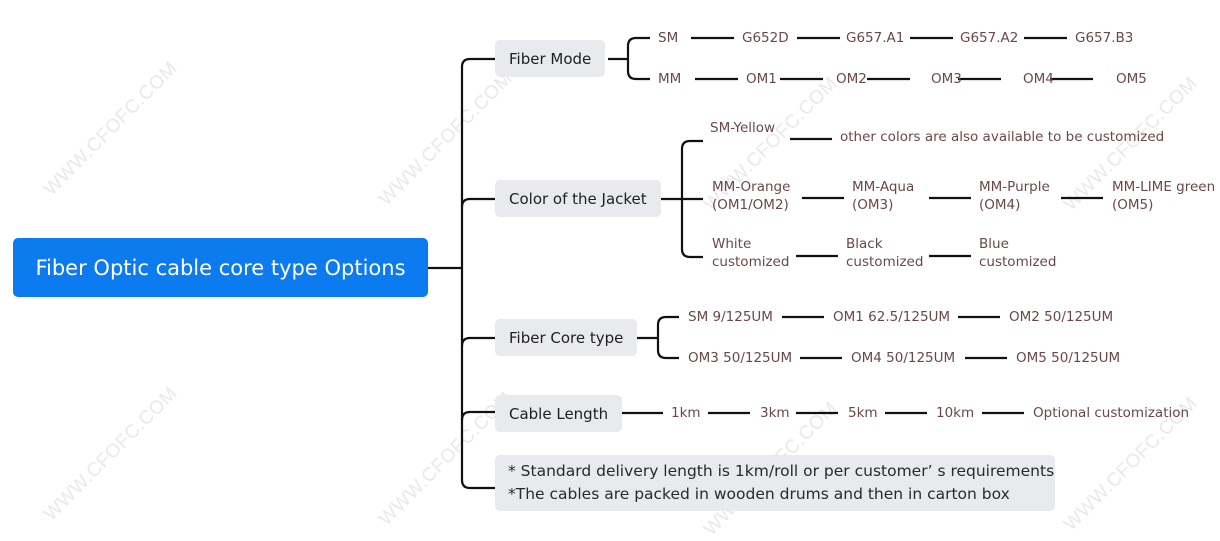 The image size is (1220, 541). Describe the element at coordinates (750, 253) in the screenshot. I see `leaf-topic: White customized` at that location.